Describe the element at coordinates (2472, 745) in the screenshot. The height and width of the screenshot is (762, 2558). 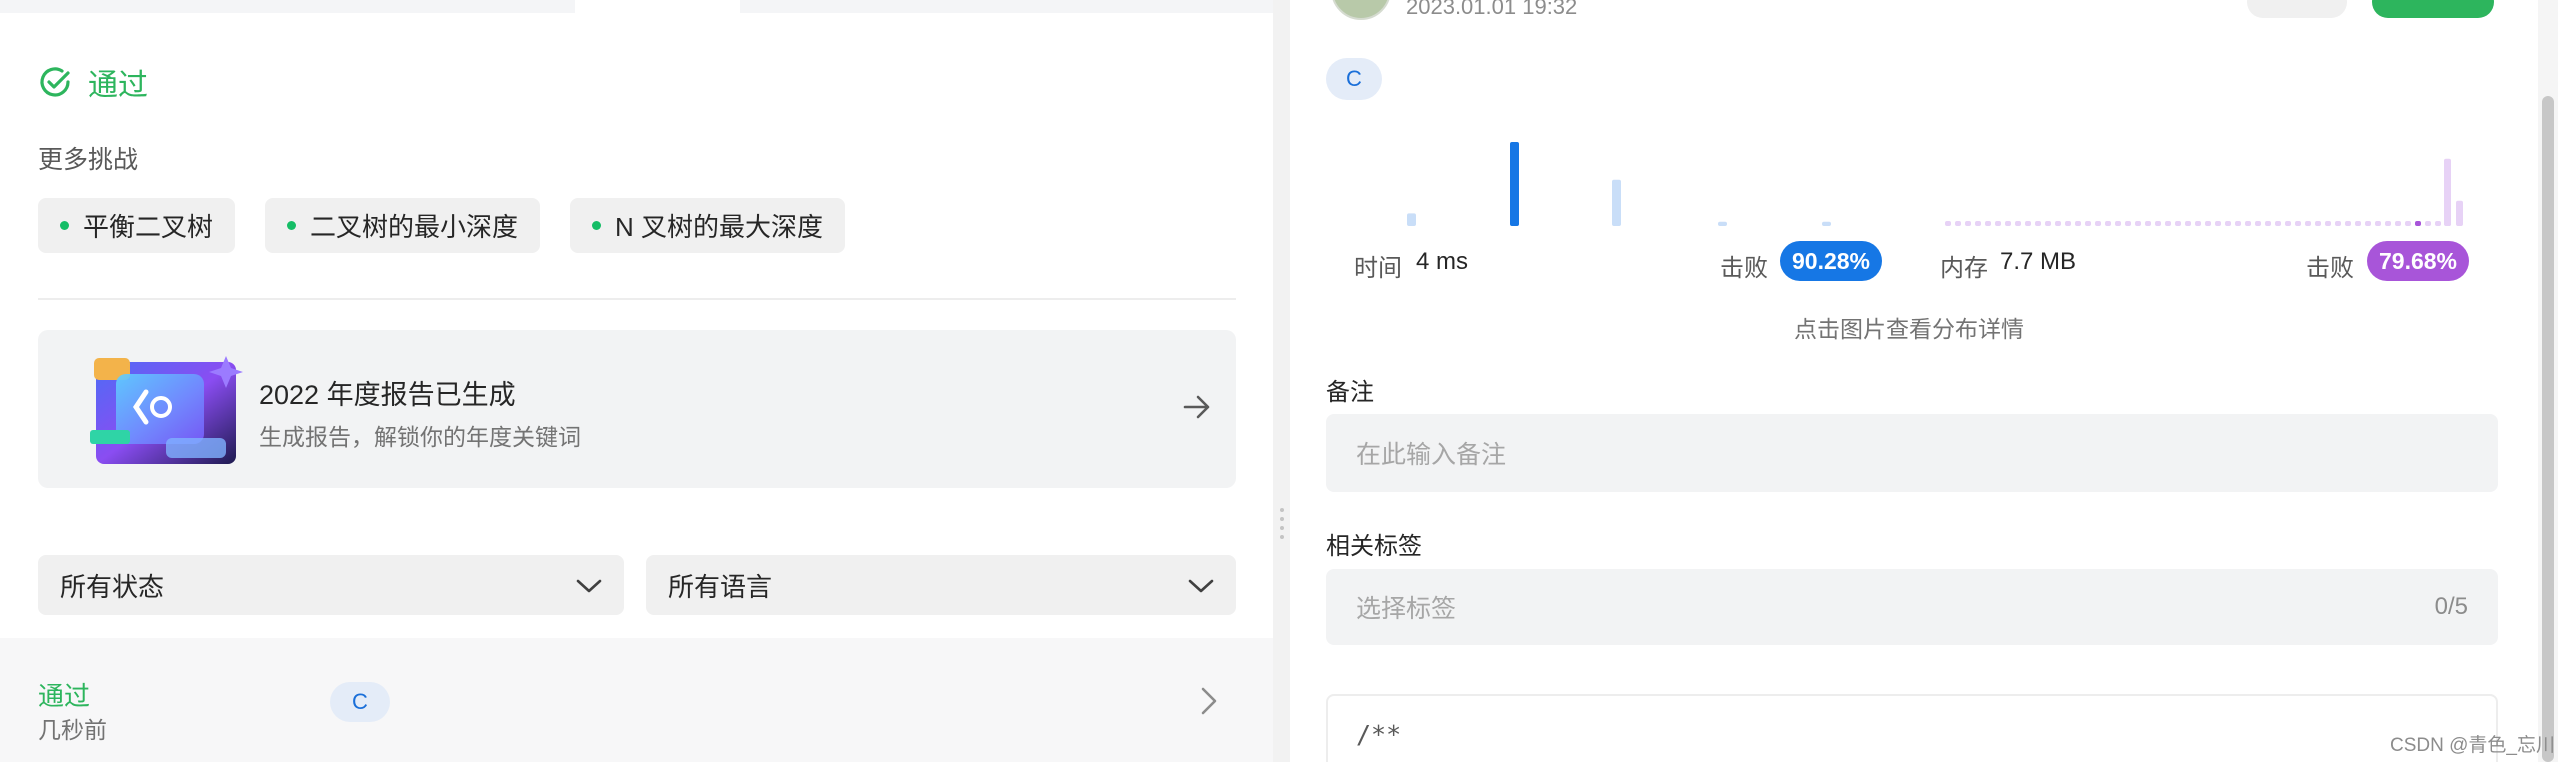
I see `watermark: CSDN @青色_忘川` at that location.